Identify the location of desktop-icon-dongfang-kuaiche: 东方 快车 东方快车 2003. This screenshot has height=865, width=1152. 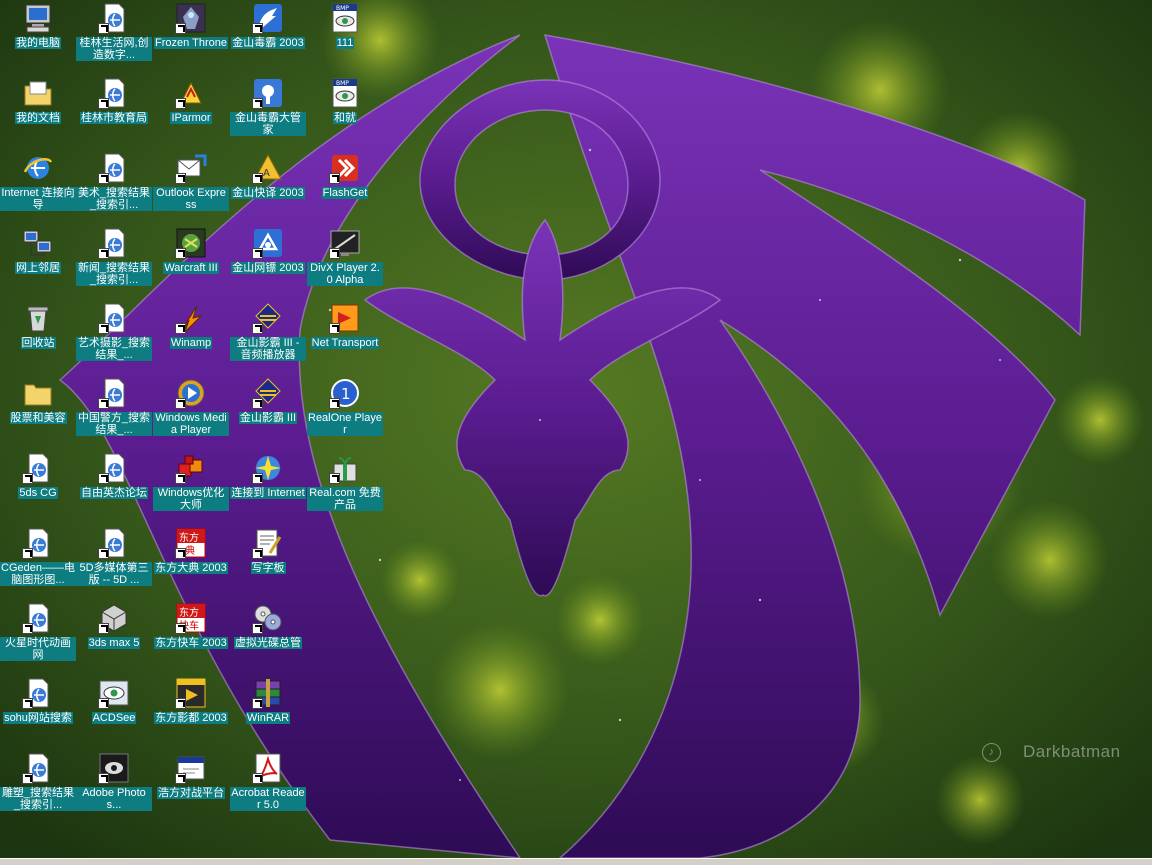
(191, 637).